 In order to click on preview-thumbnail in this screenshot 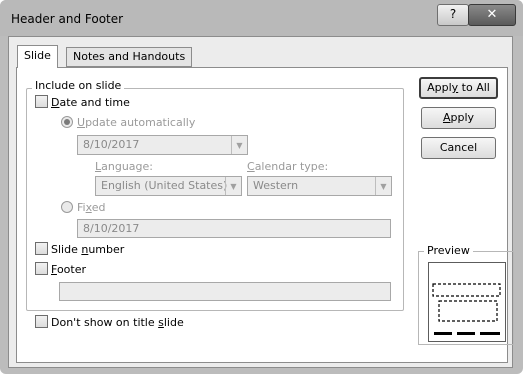, I will do `click(467, 302)`.